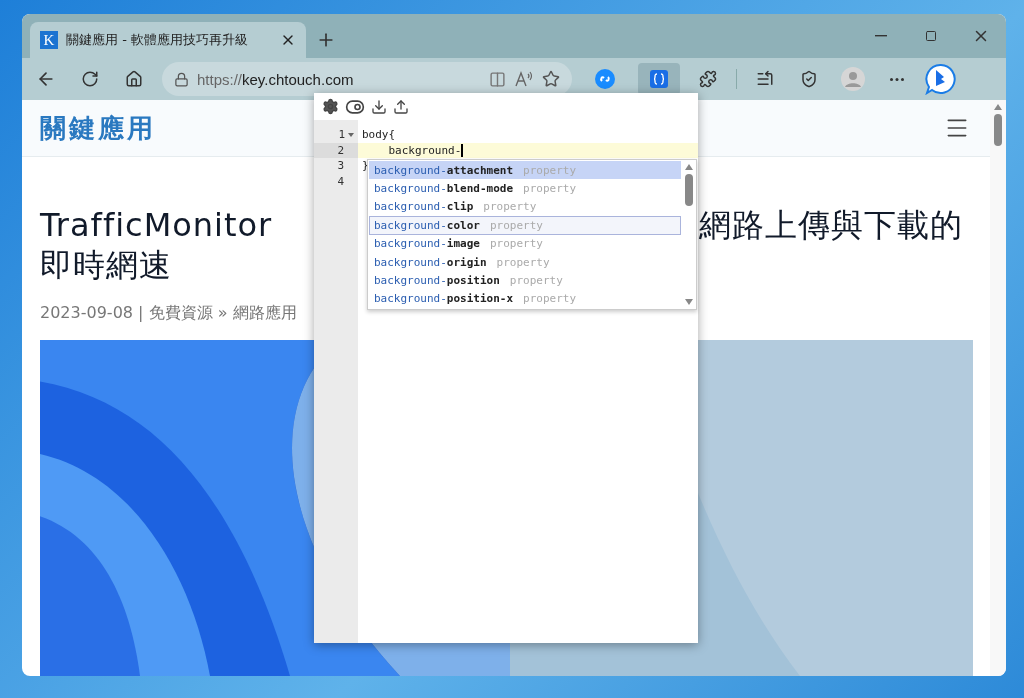 The width and height of the screenshot is (1024, 698). I want to click on code-line: body{, so click(379, 135).